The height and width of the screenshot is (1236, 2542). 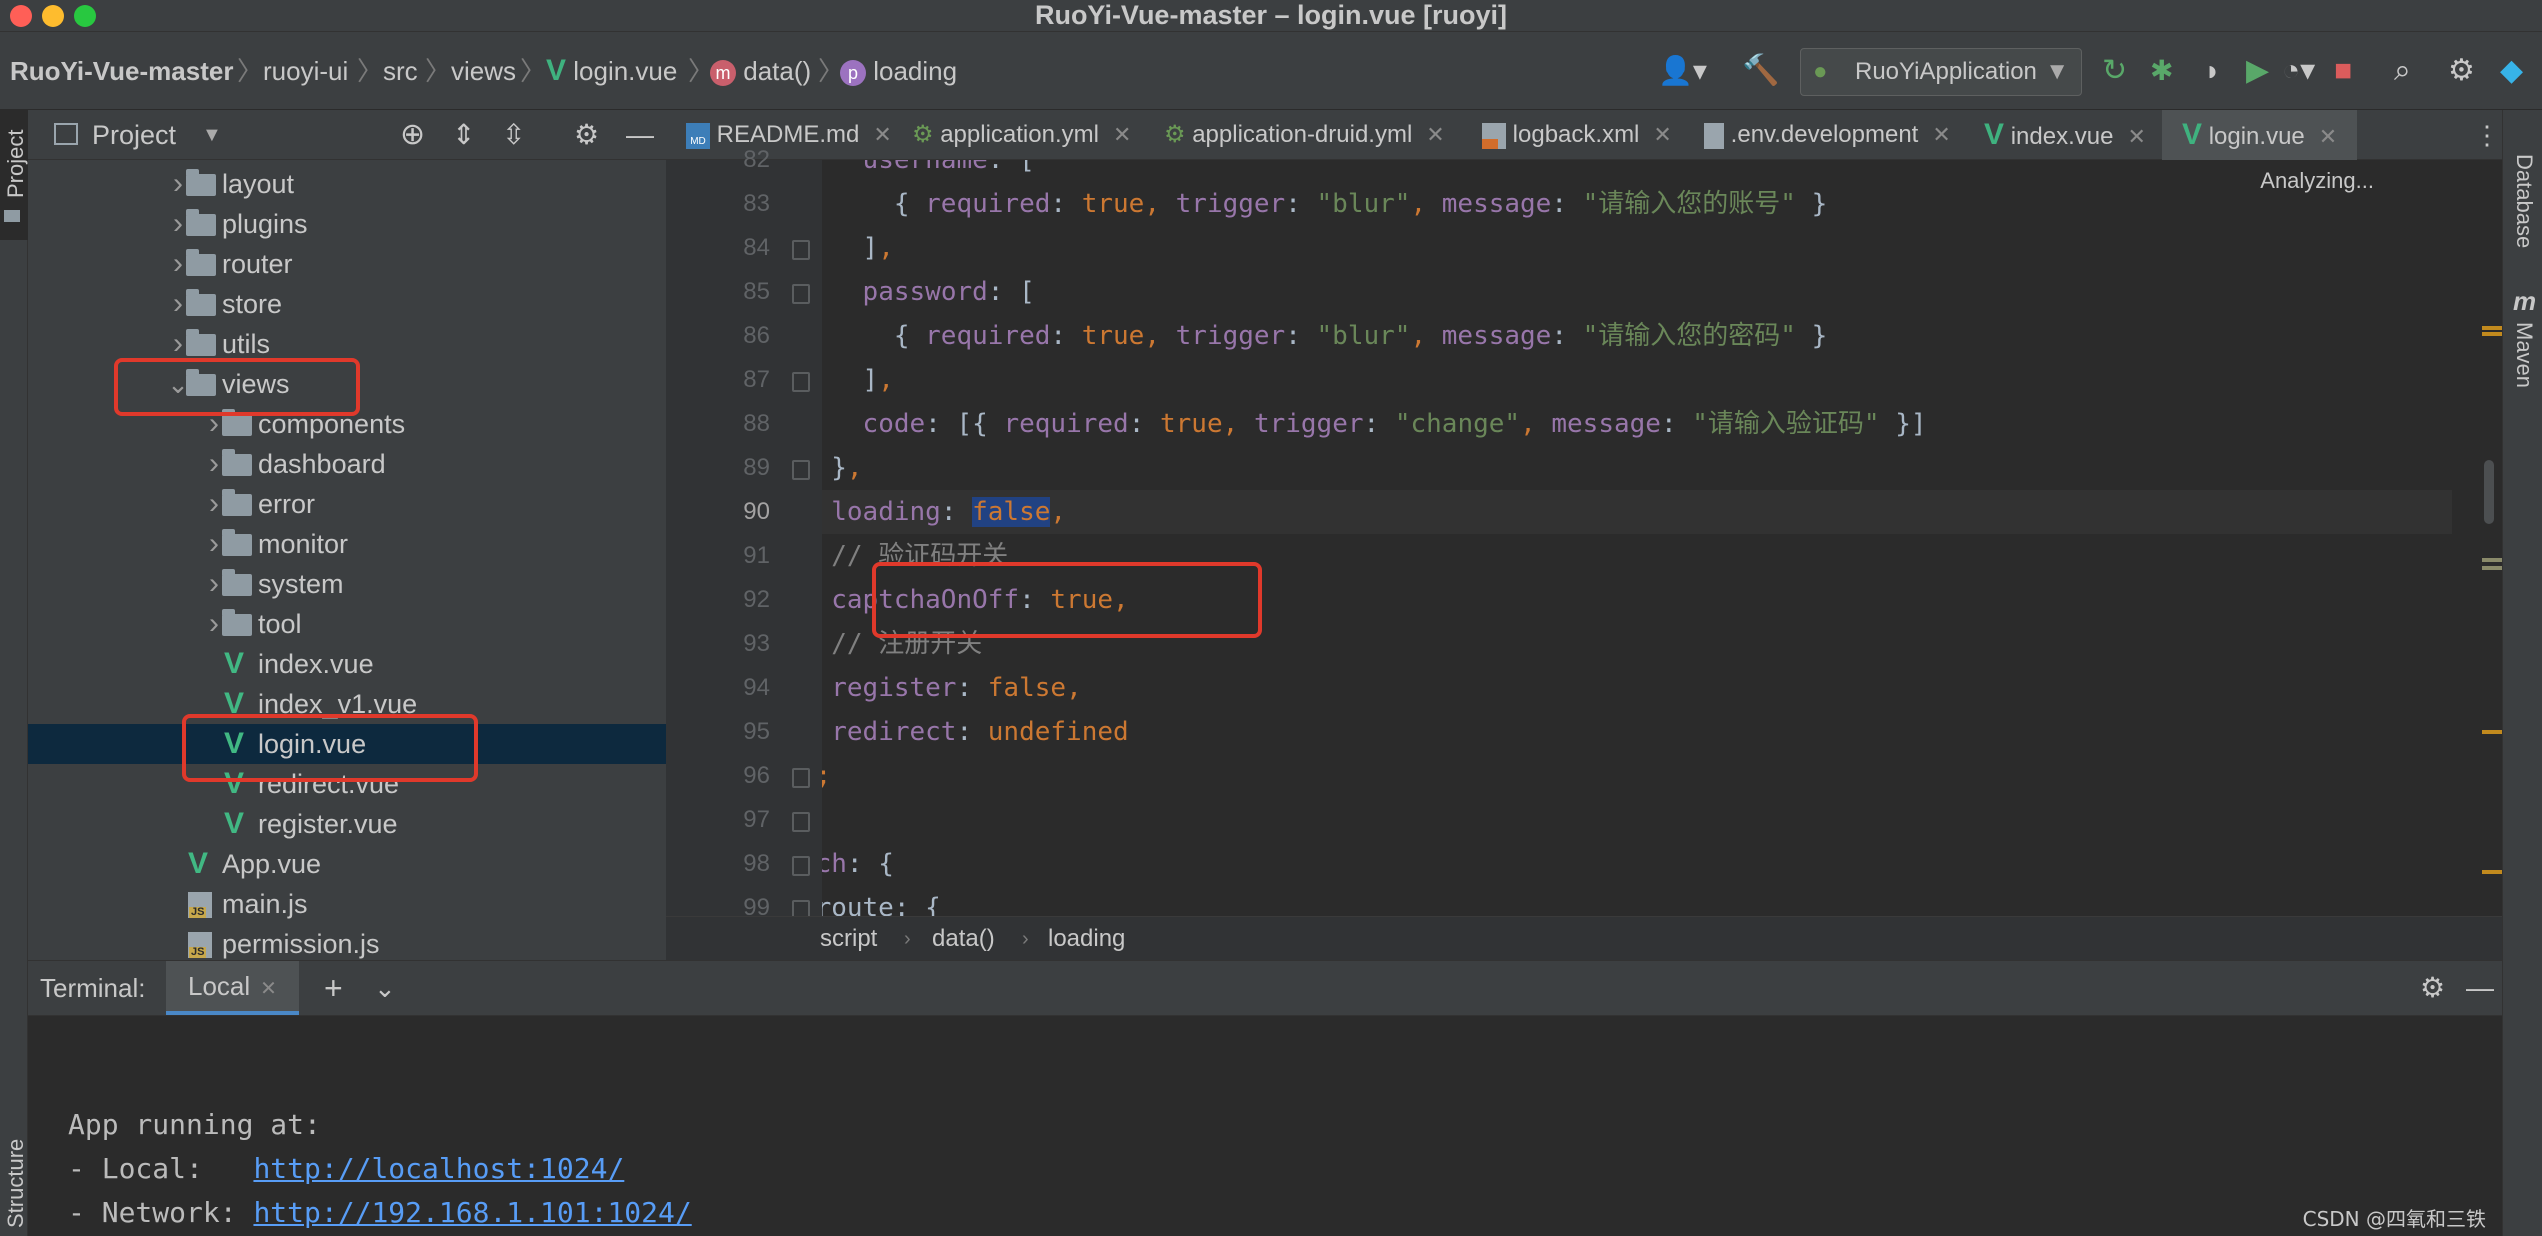 What do you see at coordinates (2212, 71) in the screenshot?
I see `coverage-icon: ◗` at bounding box center [2212, 71].